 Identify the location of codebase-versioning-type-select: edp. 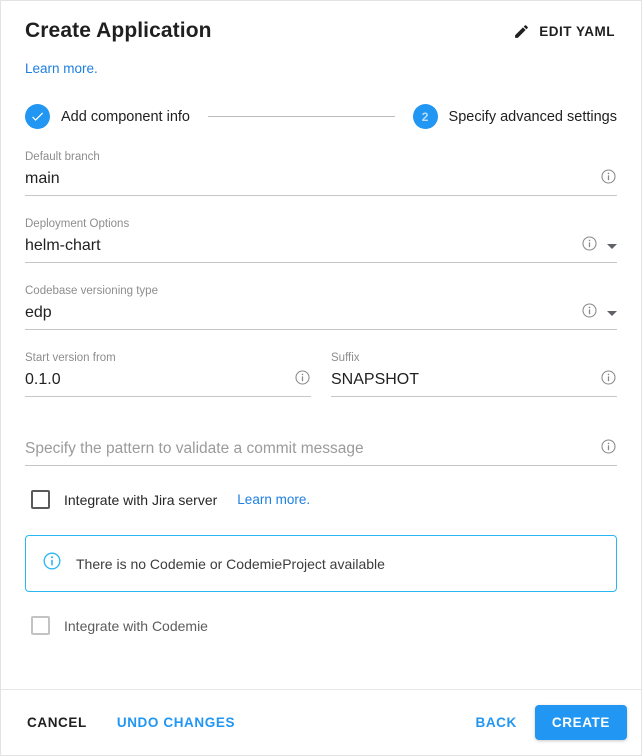
(321, 313).